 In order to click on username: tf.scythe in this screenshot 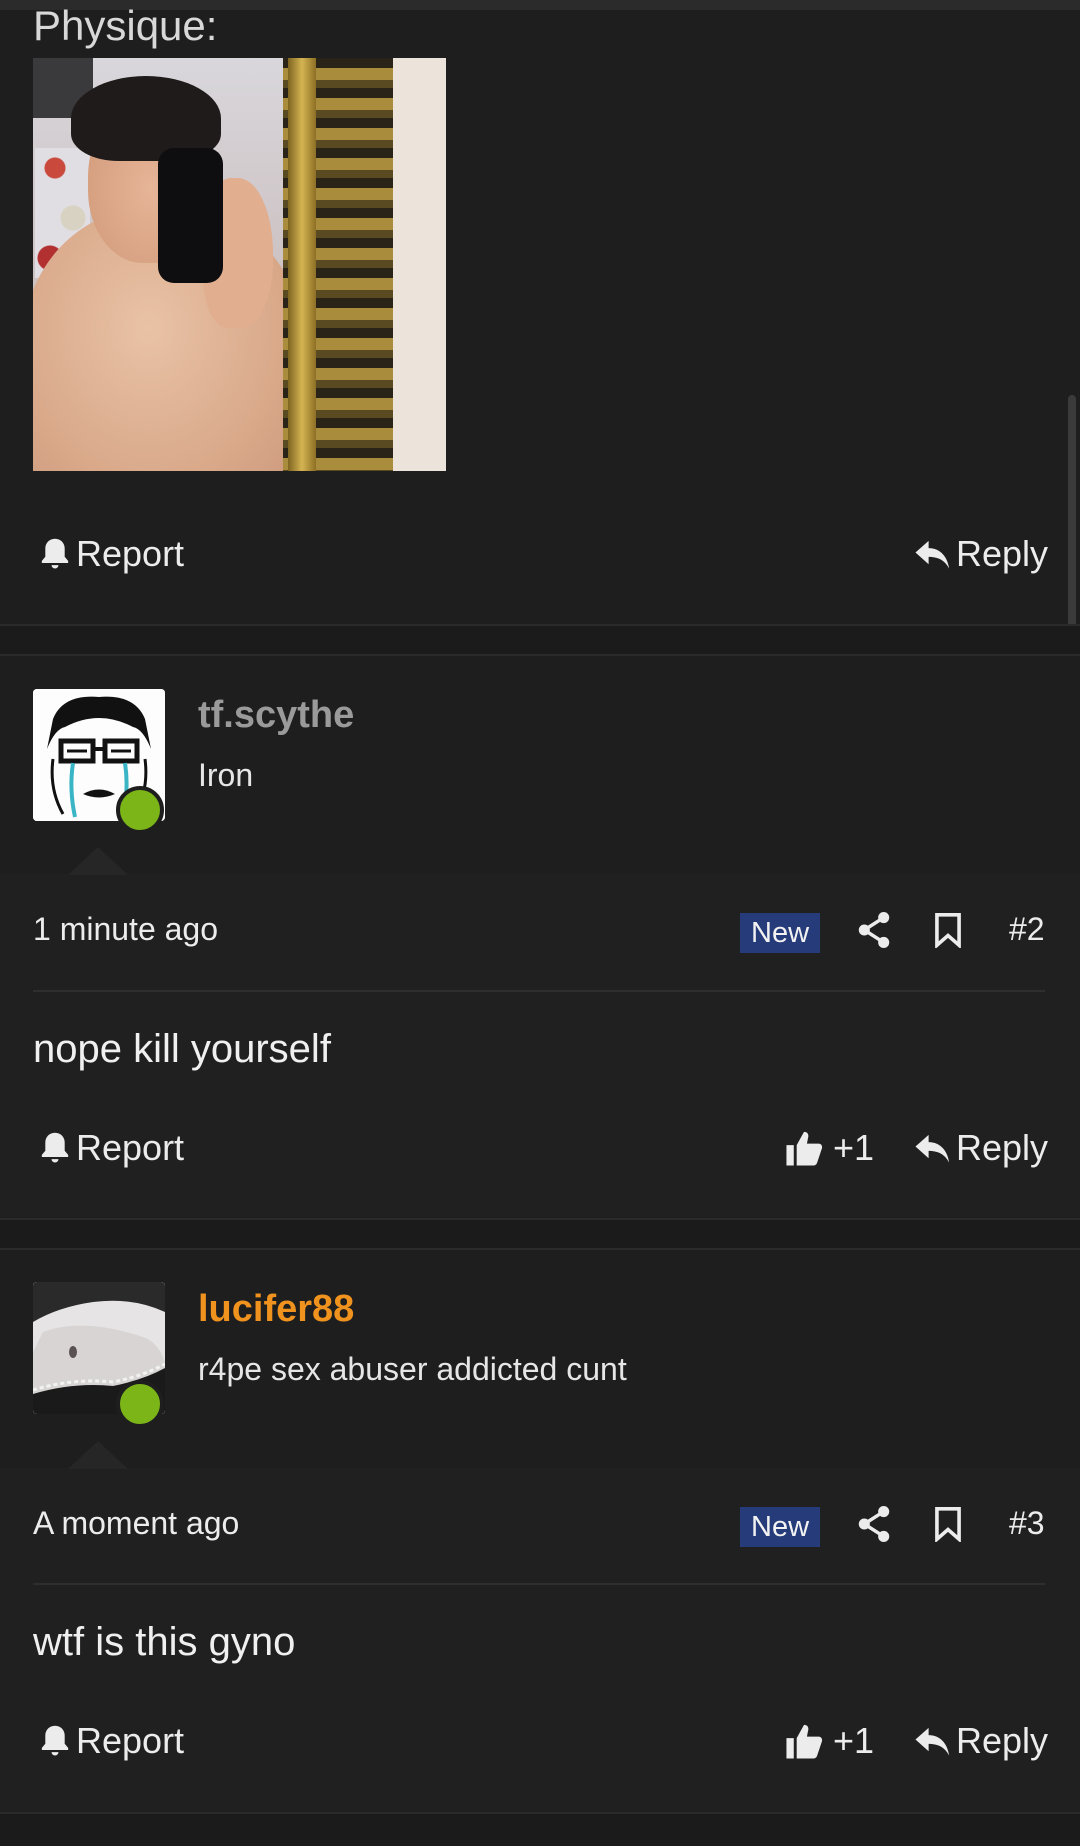, I will do `click(276, 715)`.